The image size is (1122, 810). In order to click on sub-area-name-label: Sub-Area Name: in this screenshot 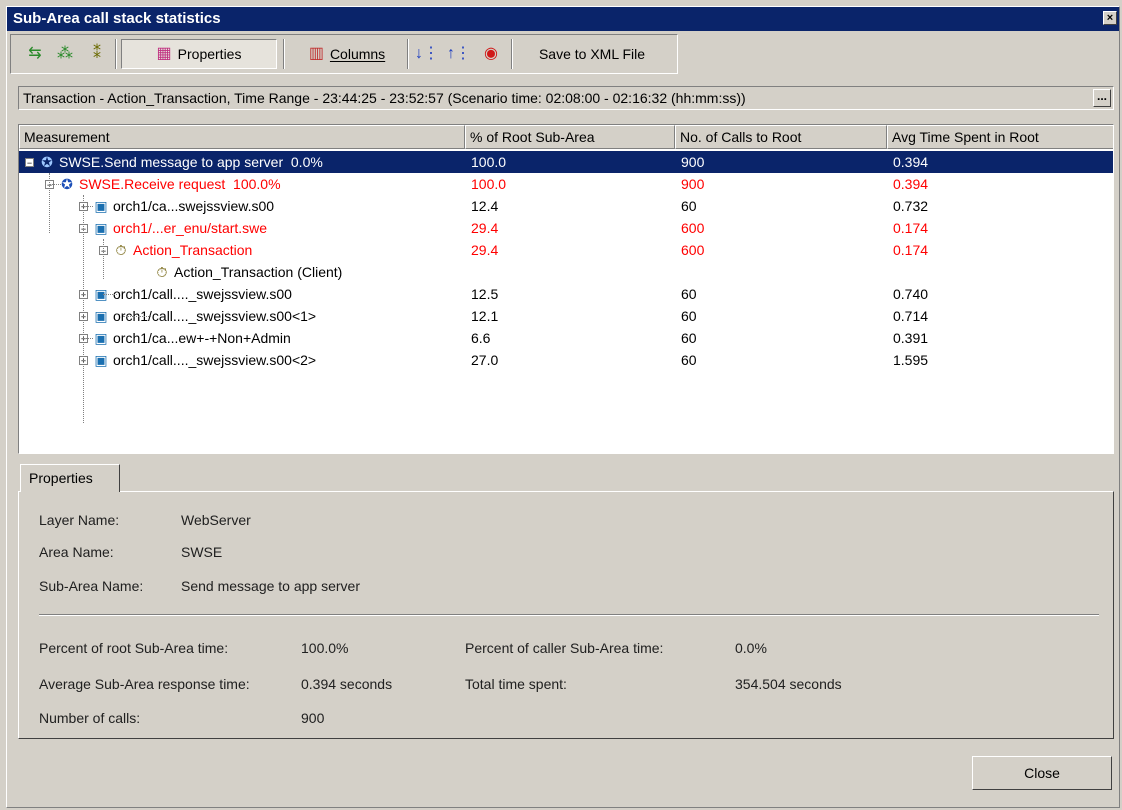, I will do `click(91, 586)`.